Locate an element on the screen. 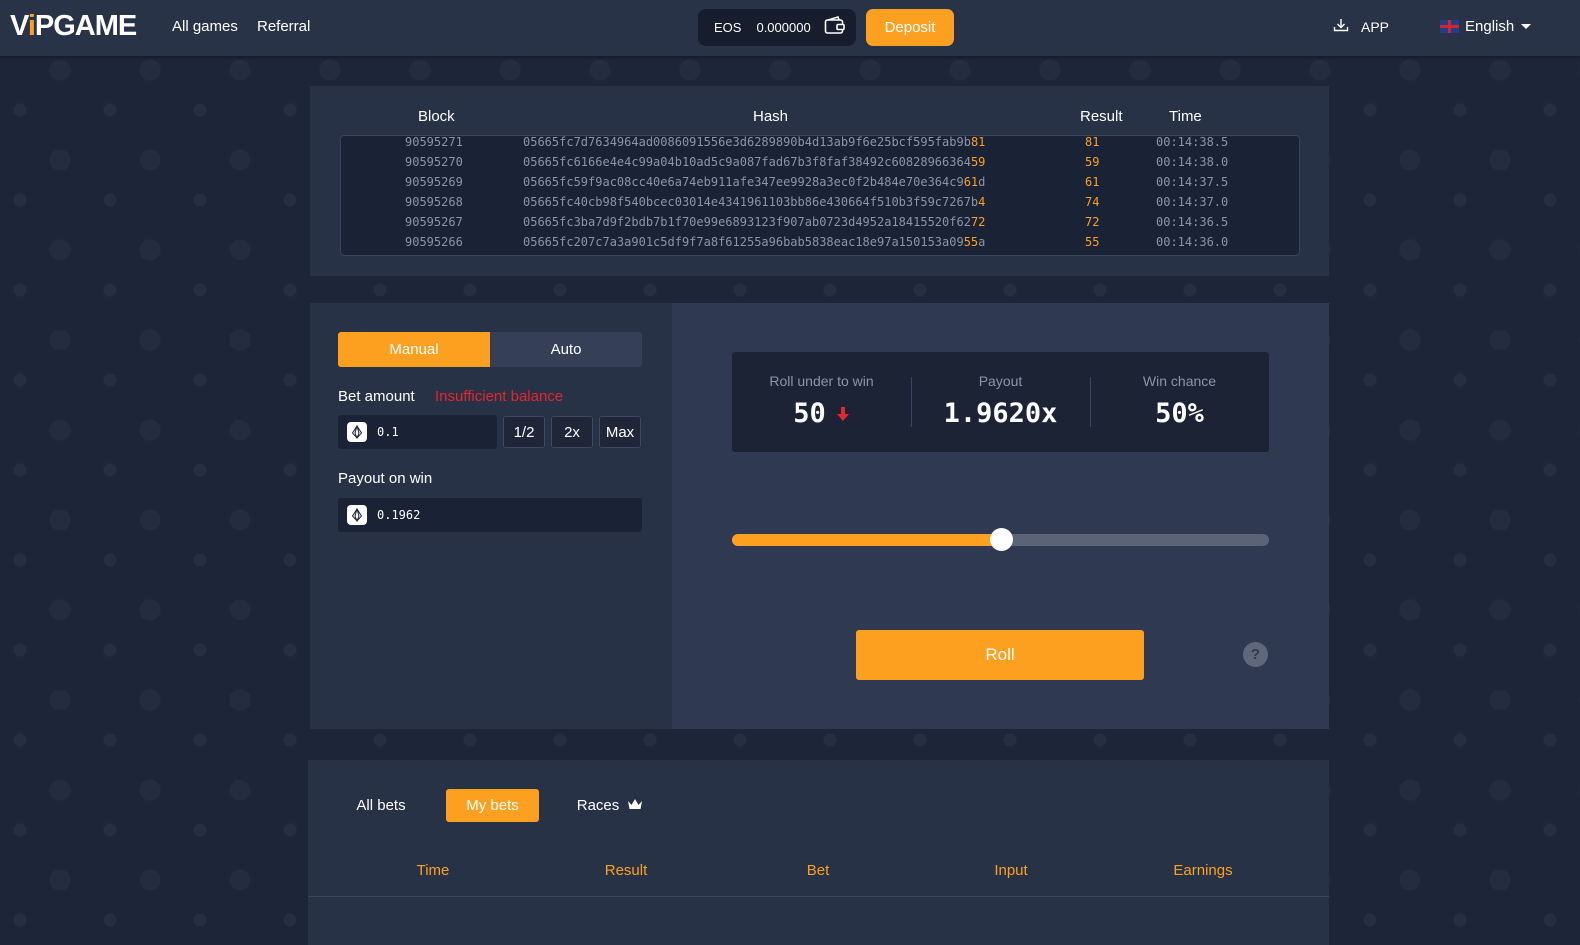 The height and width of the screenshot is (945, 1580). balance-display: EOS 0.000000 is located at coordinates (777, 27).